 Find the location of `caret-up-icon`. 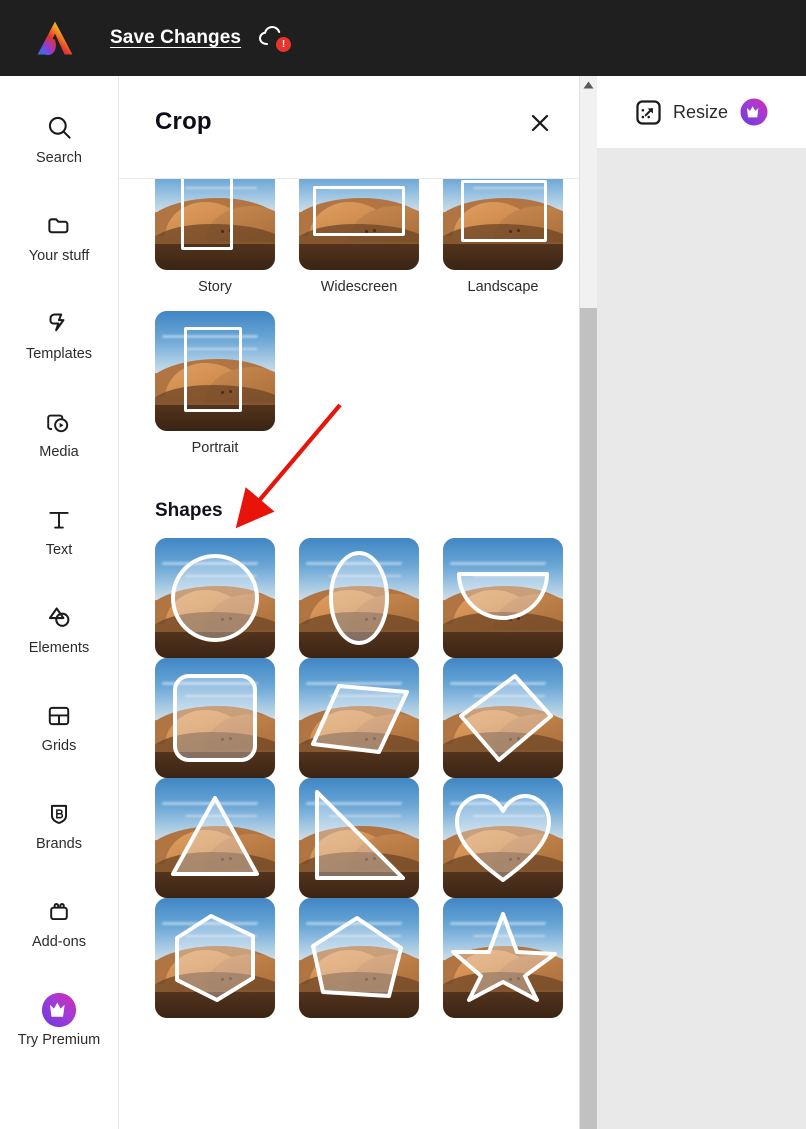

caret-up-icon is located at coordinates (588, 85).